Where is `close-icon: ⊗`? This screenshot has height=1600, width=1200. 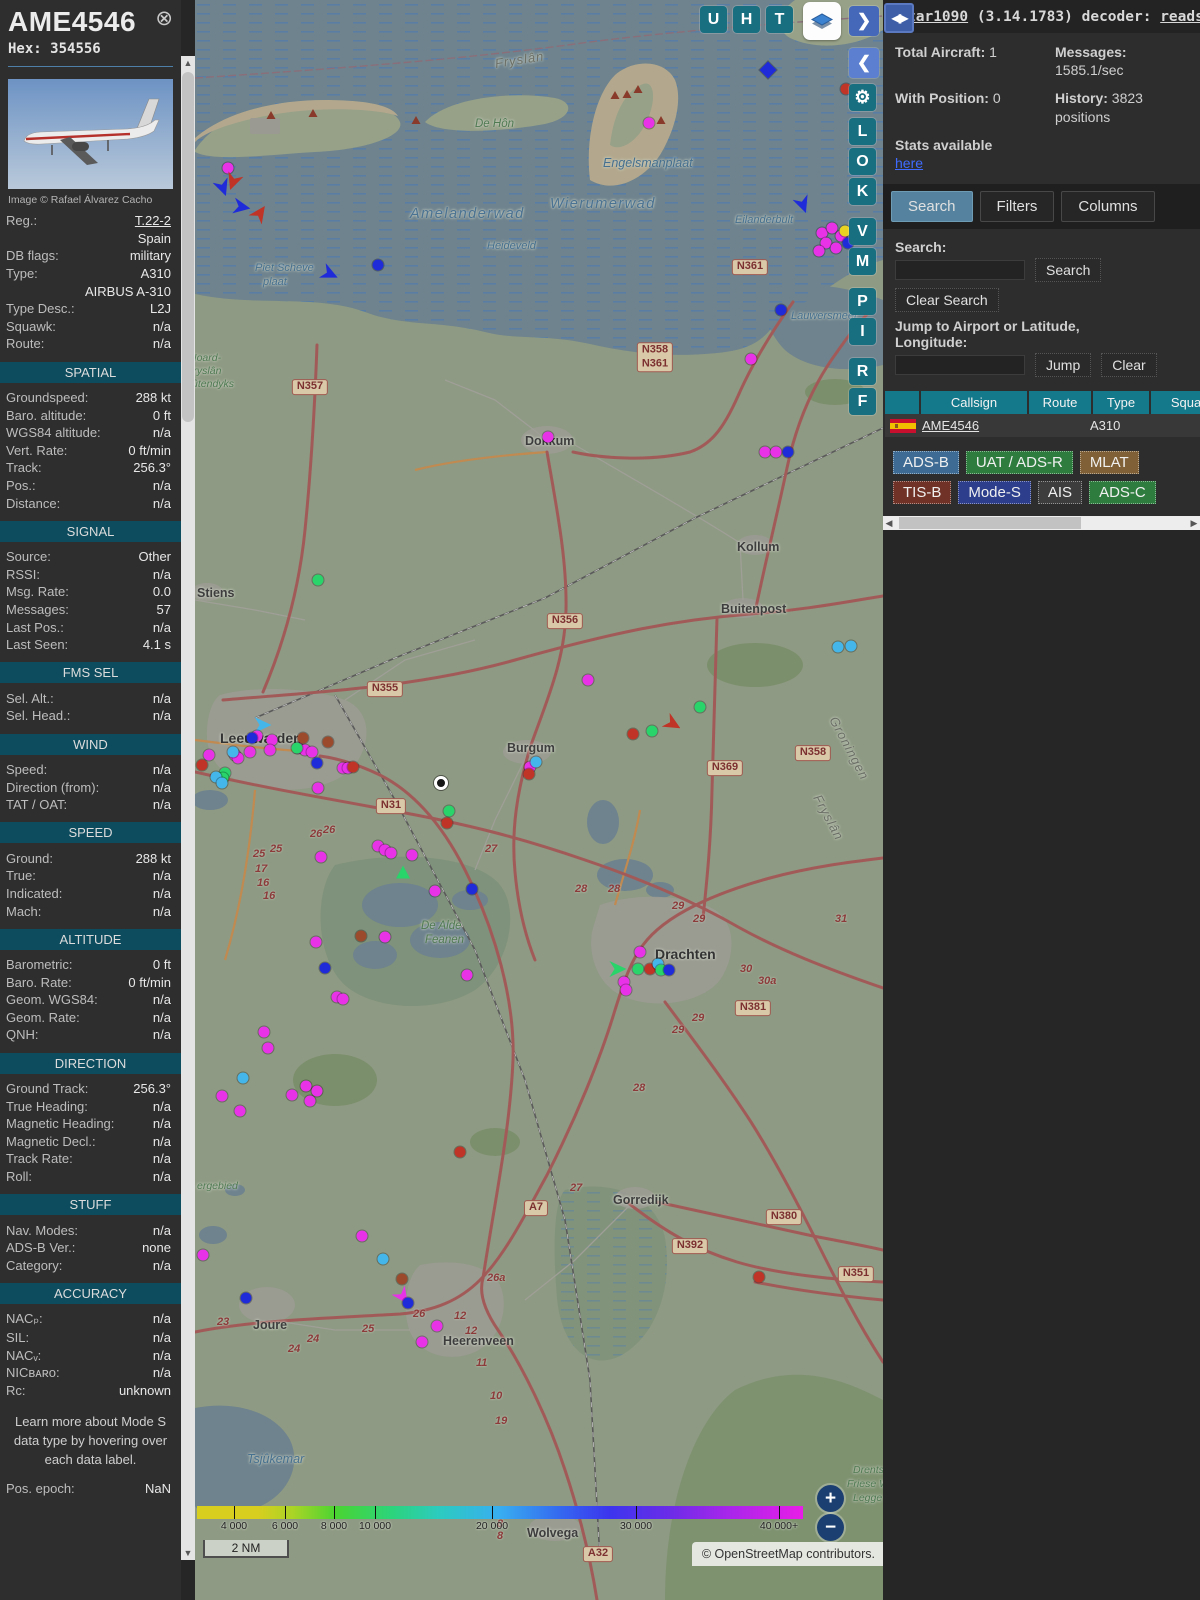
close-icon: ⊗ is located at coordinates (164, 18).